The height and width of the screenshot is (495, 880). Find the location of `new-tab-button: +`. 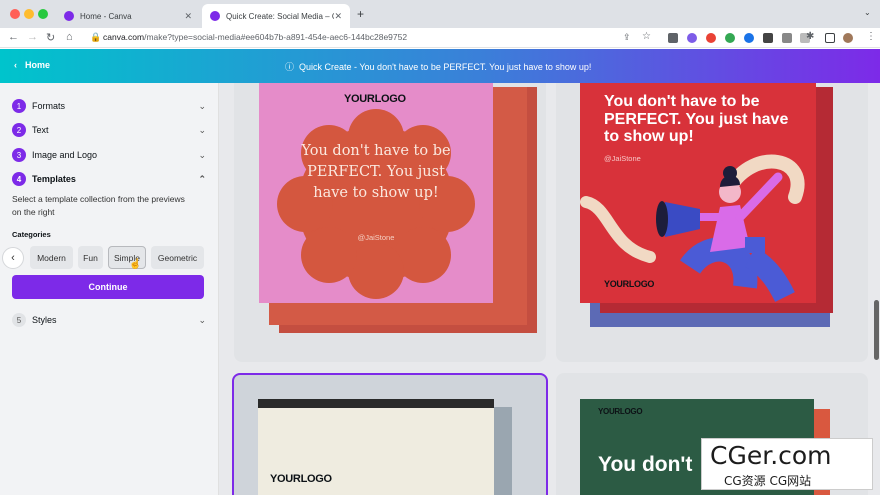

new-tab-button: + is located at coordinates (360, 14).